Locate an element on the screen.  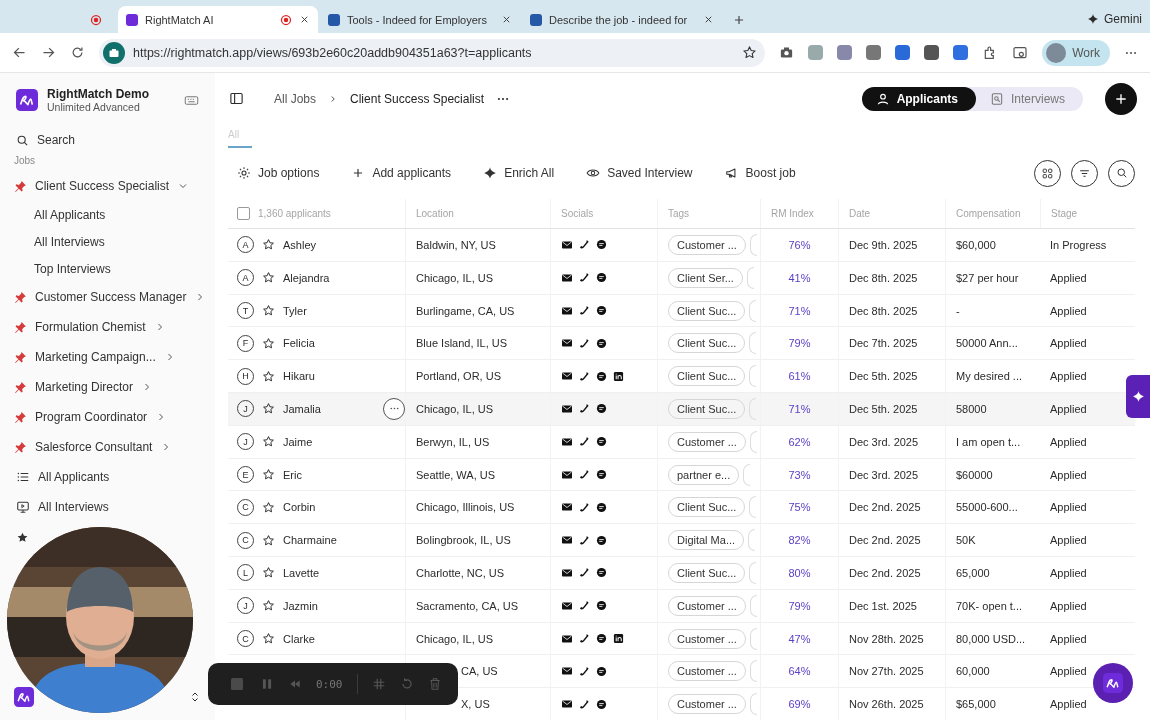
action-button: Enrich All is located at coordinates (519, 173).